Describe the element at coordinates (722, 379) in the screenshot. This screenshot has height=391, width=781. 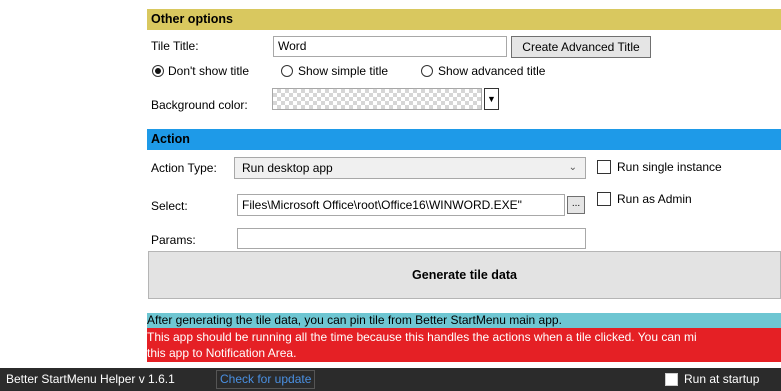
I see `run-at-startup-label: Run at startup` at that location.